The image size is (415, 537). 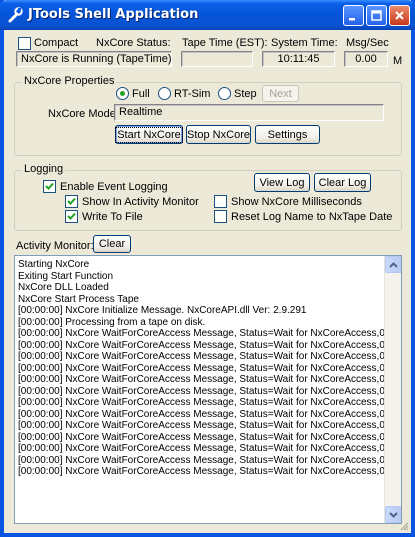 I want to click on scroll-up-button, so click(x=393, y=264).